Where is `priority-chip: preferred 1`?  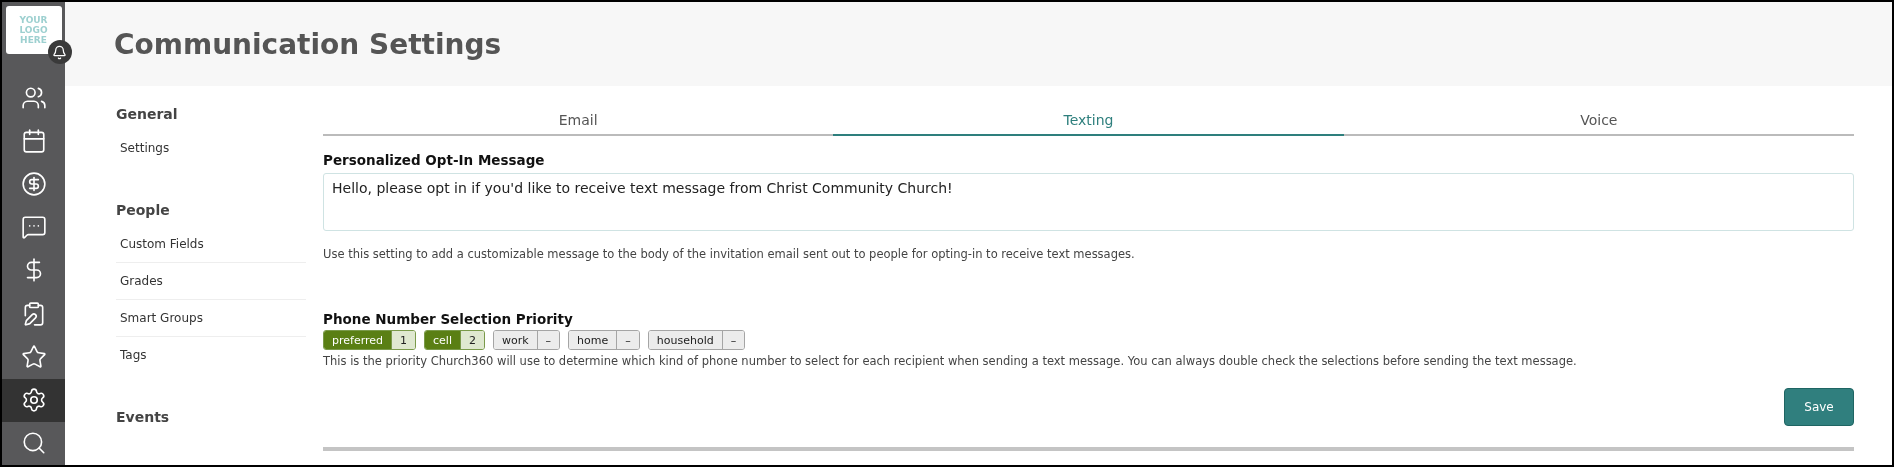
priority-chip: preferred 1 is located at coordinates (370, 340).